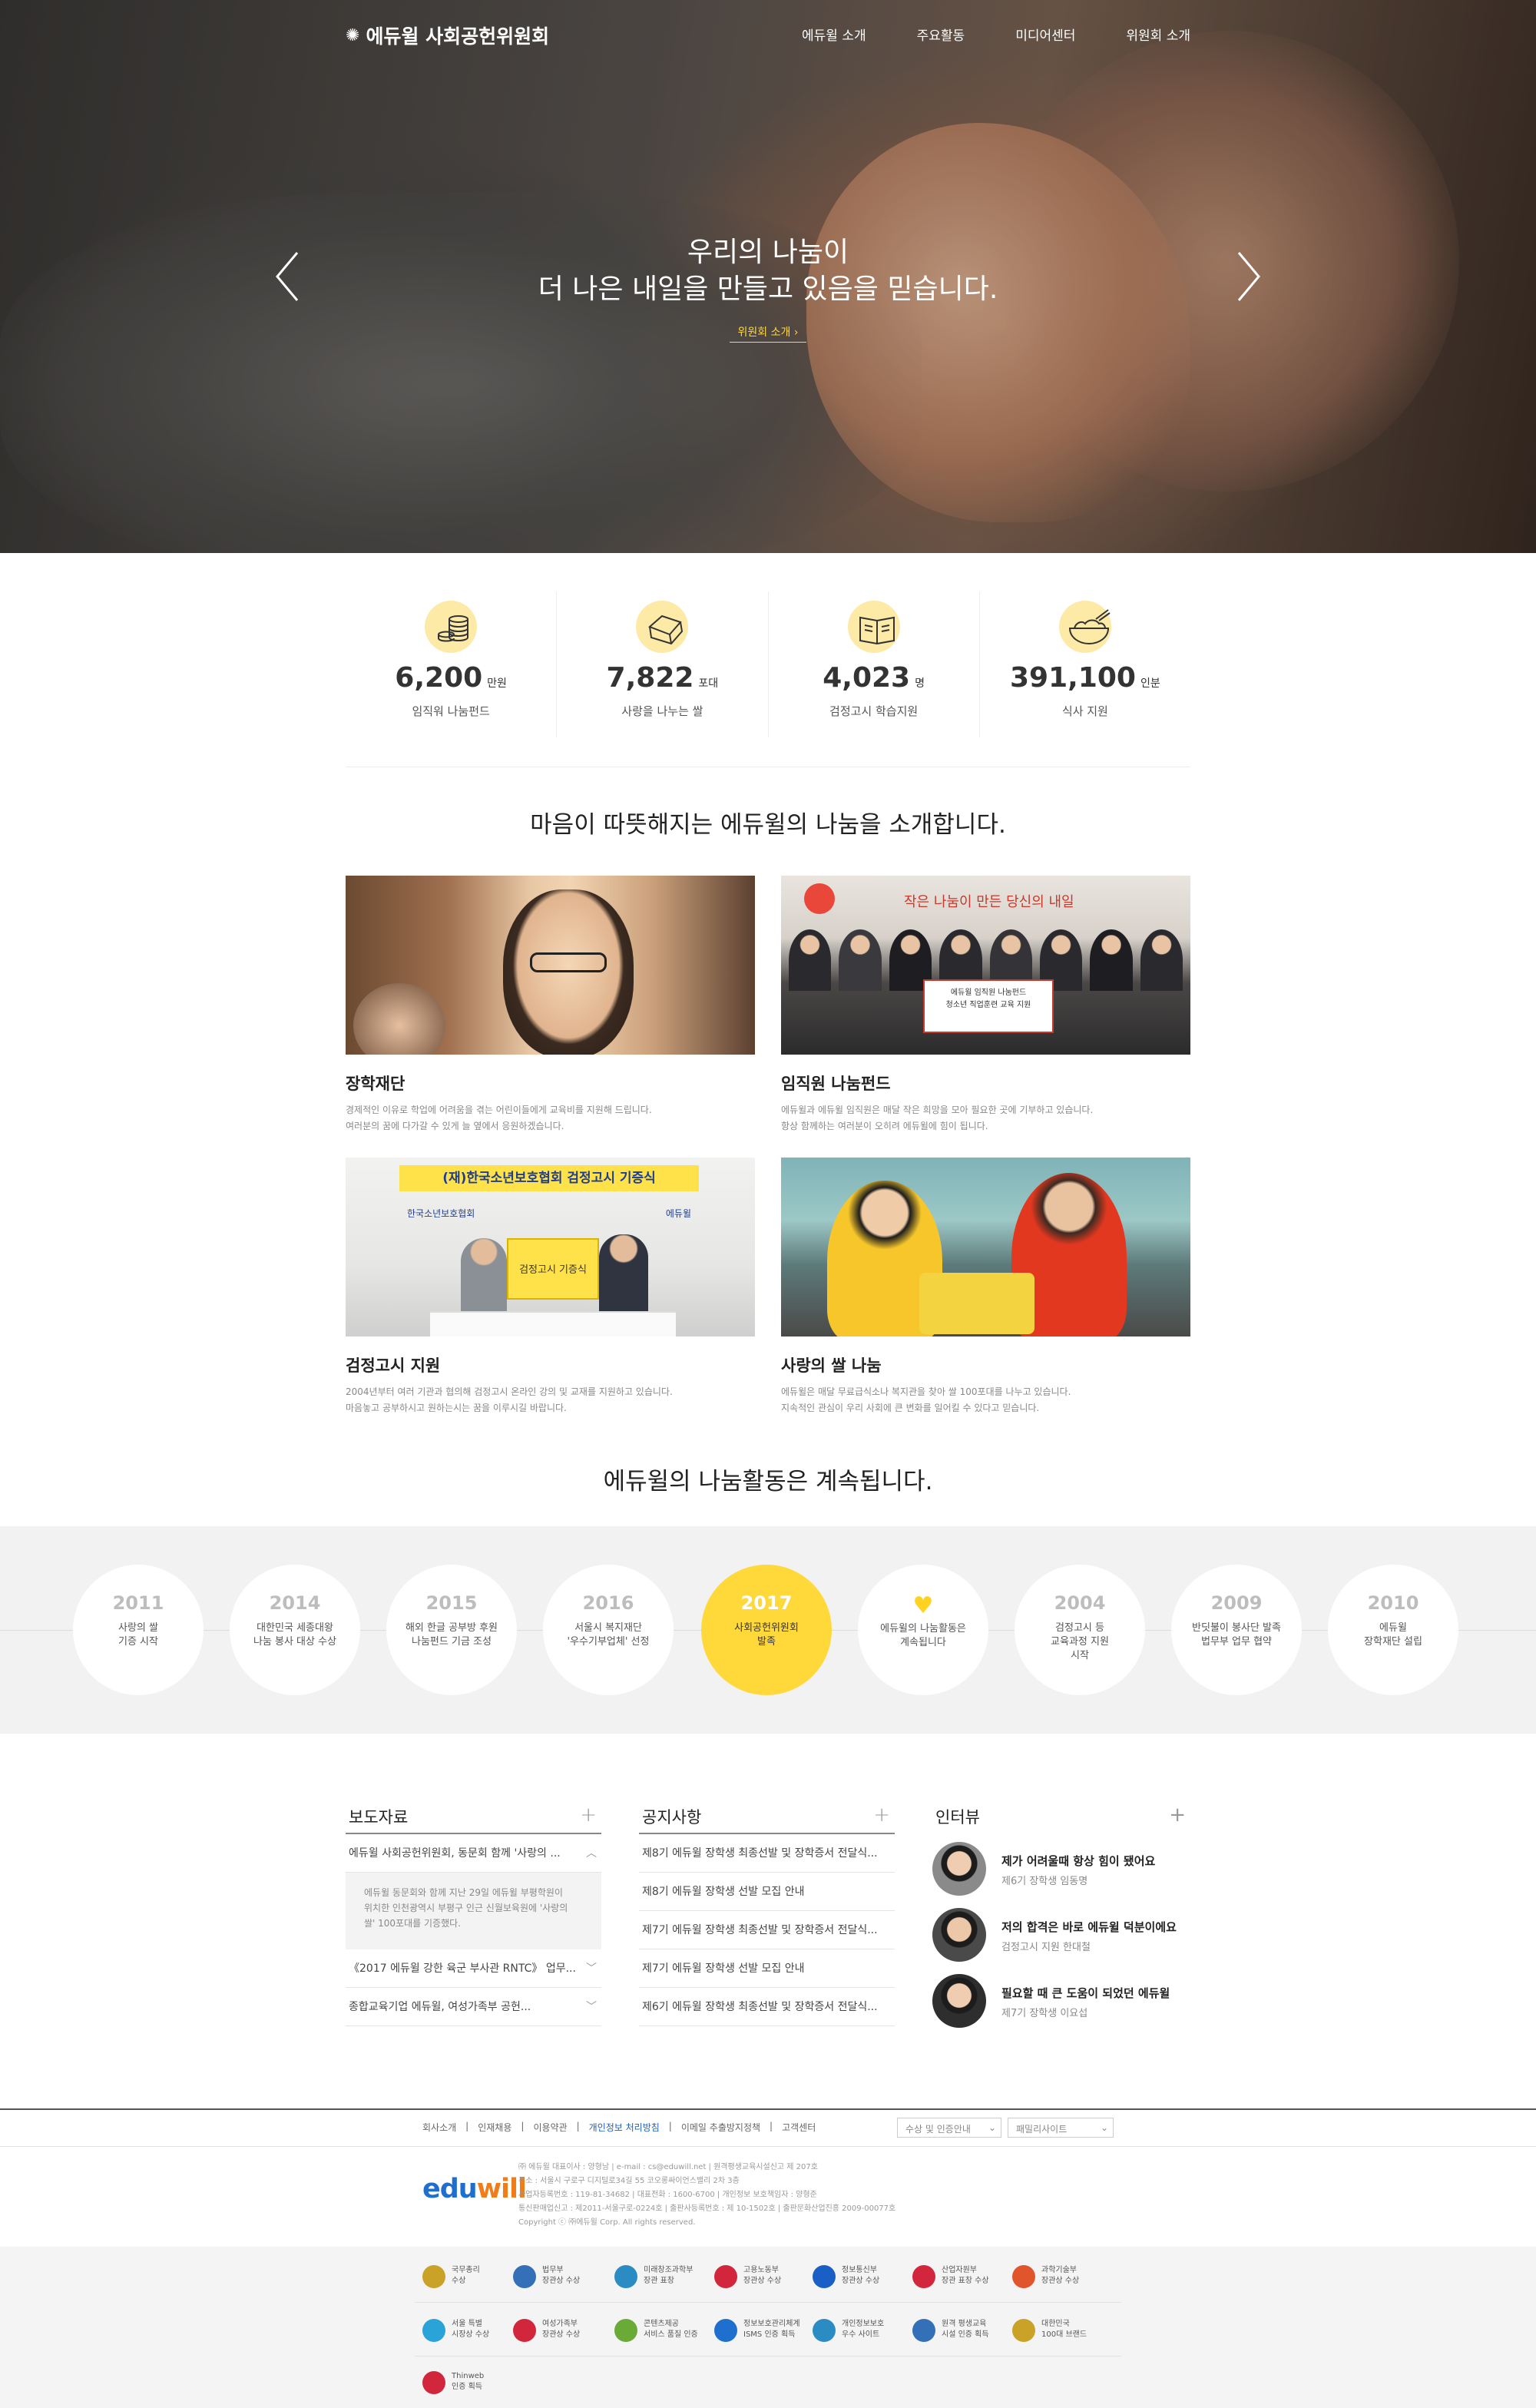 The width and height of the screenshot is (1536, 2408). What do you see at coordinates (884, 1126) in the screenshot?
I see `card-desc-line: 항상 함께하는 여러분이 오히려 에듀윌에 힘이 됩니다.` at bounding box center [884, 1126].